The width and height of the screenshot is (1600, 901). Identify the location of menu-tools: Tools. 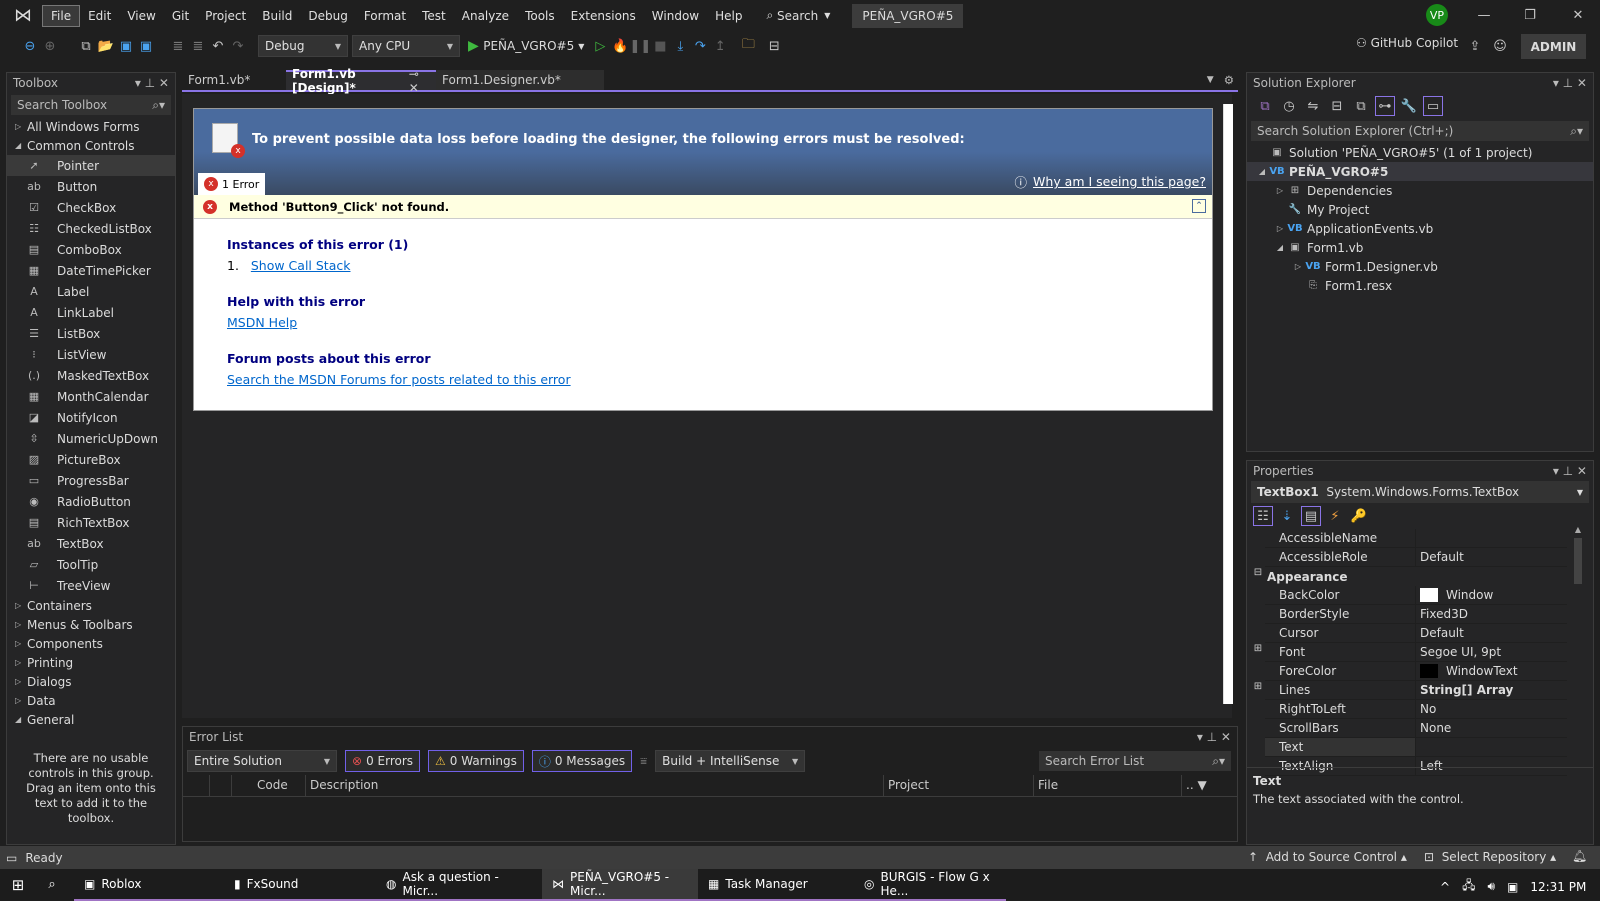
(540, 16).